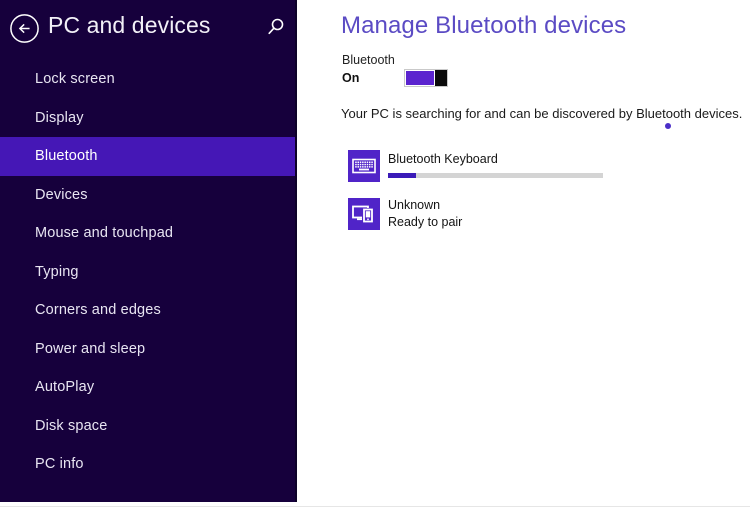 This screenshot has width=750, height=507. Describe the element at coordinates (71, 425) in the screenshot. I see `sidebar-item-label: Disk space` at that location.